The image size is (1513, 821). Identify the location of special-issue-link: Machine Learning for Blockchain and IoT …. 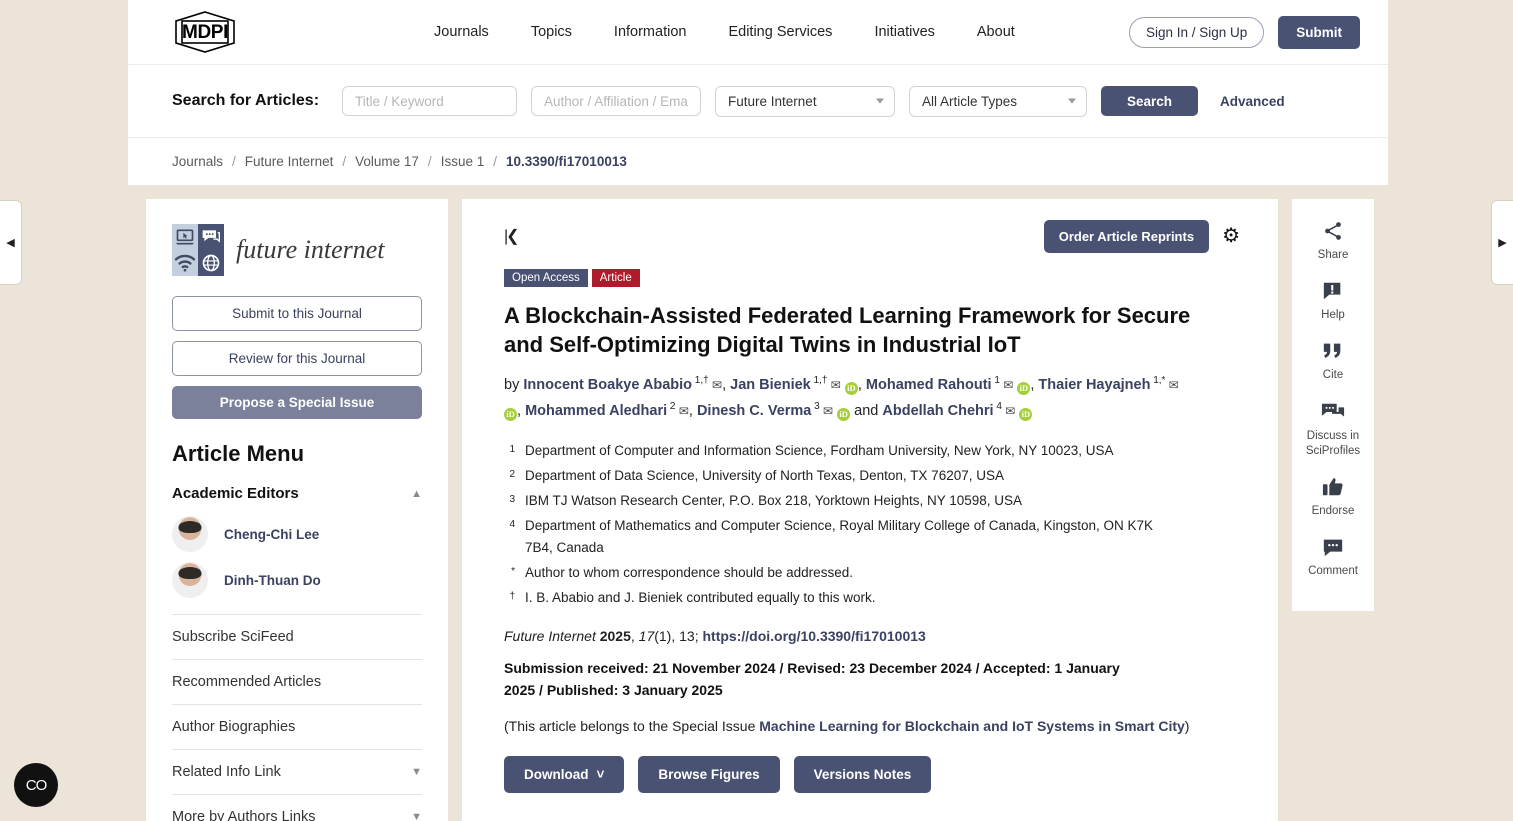
(972, 726).